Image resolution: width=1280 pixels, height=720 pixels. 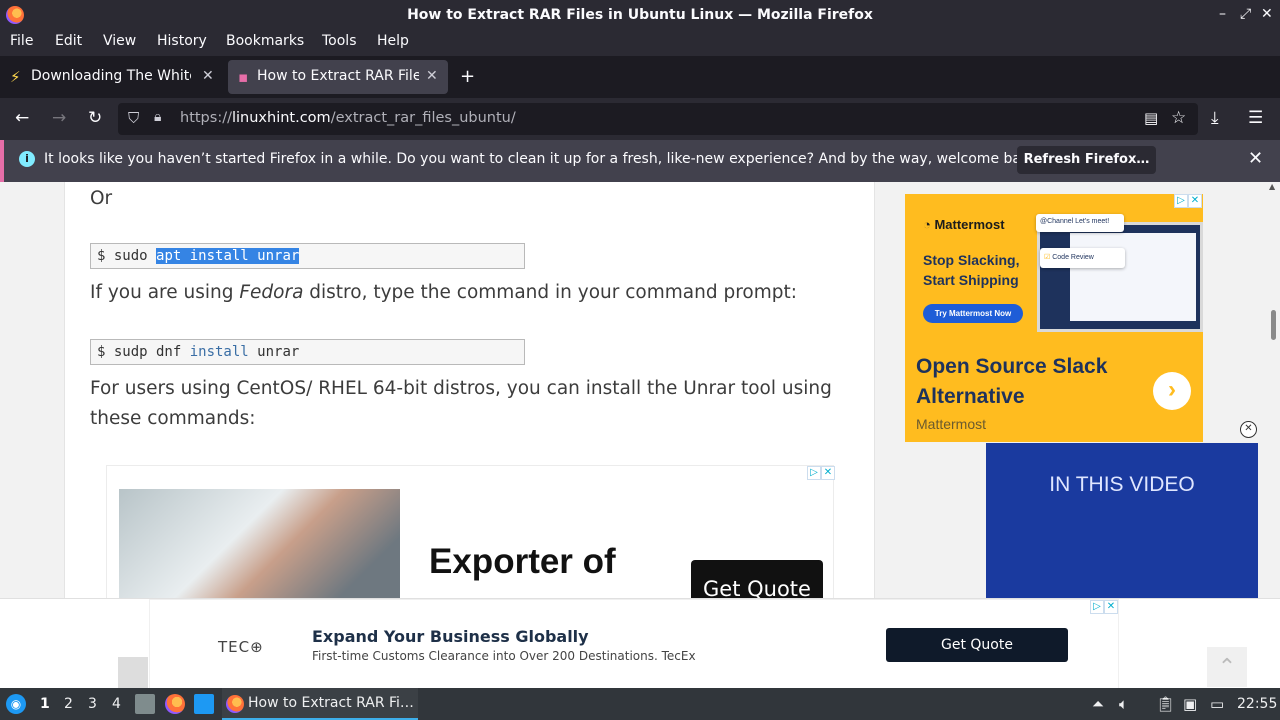 I want to click on bookmark-star-icon: ☆, so click(x=1178, y=118).